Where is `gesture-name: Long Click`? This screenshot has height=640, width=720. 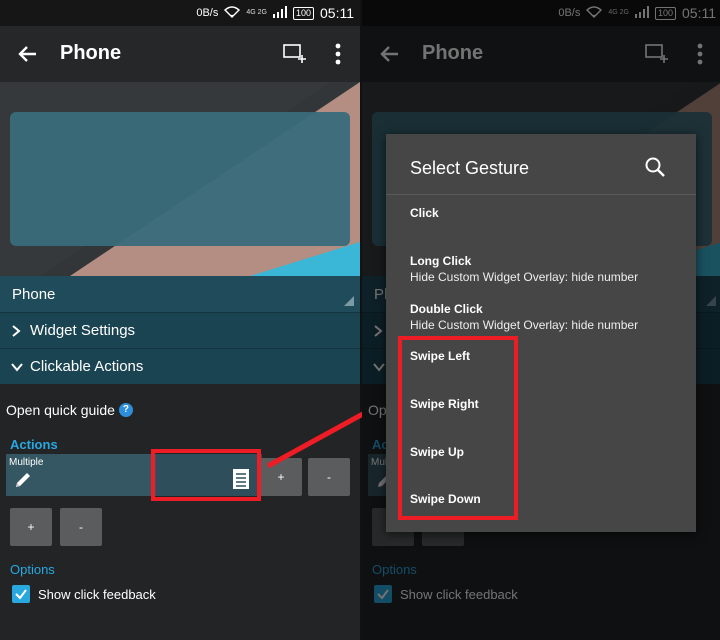
gesture-name: Long Click is located at coordinates (441, 261).